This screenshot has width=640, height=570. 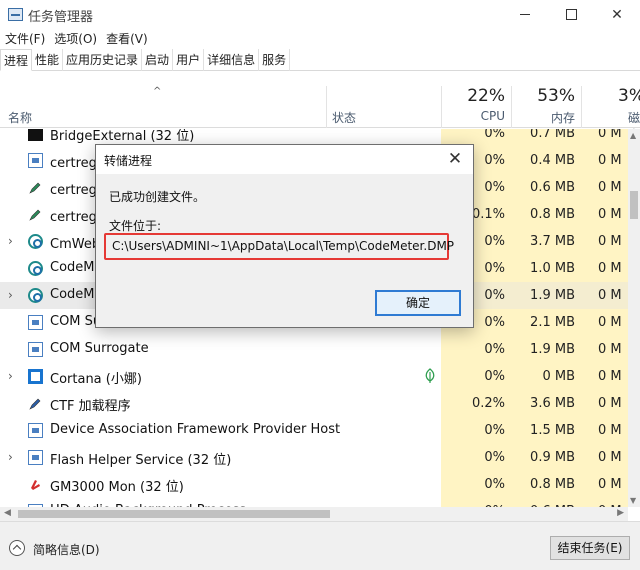 What do you see at coordinates (455, 159) in the screenshot?
I see `dialog-close-icon: ✕` at bounding box center [455, 159].